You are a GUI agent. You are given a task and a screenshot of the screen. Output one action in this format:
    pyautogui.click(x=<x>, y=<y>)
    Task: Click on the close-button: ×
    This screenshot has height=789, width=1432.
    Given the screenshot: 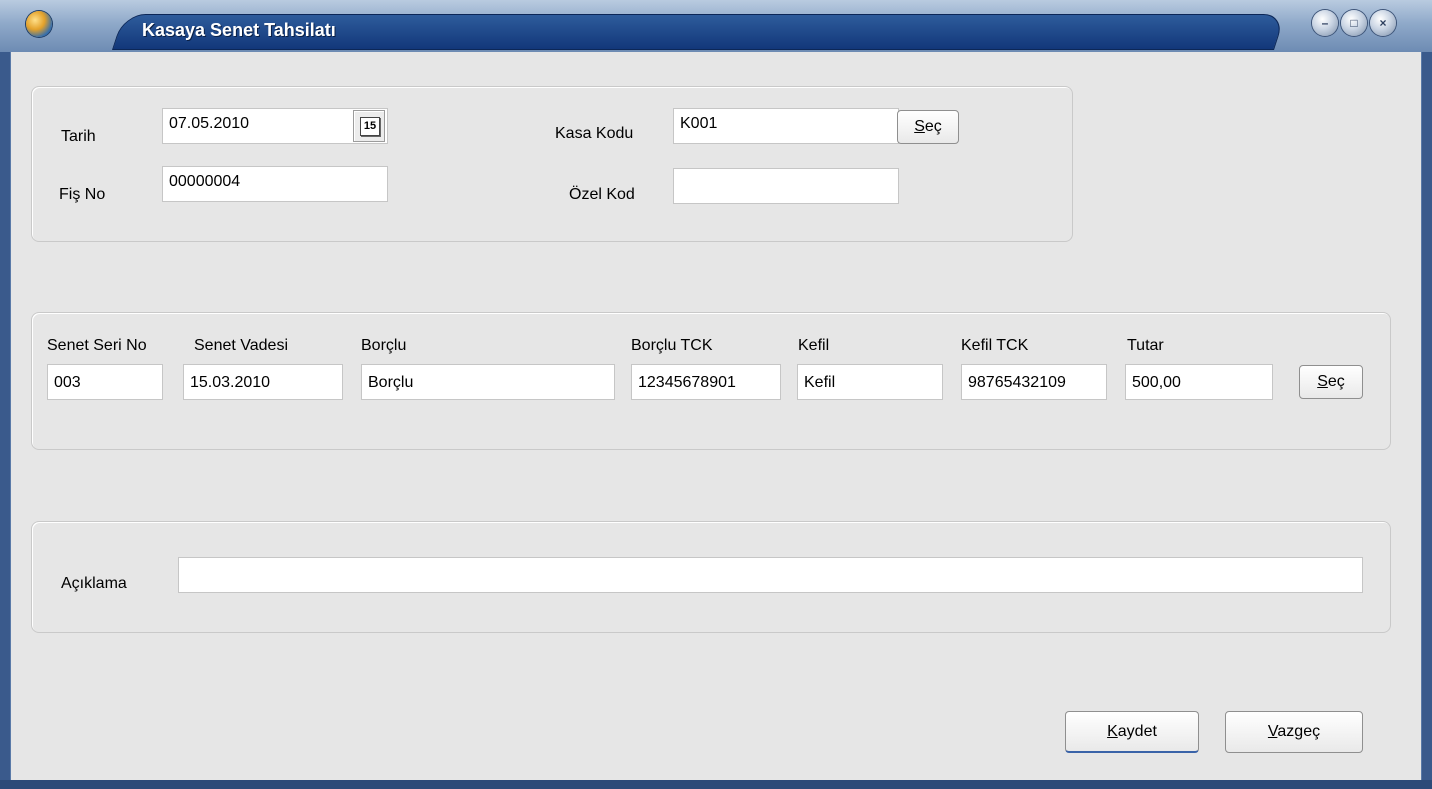 What is the action you would take?
    pyautogui.click(x=1383, y=23)
    